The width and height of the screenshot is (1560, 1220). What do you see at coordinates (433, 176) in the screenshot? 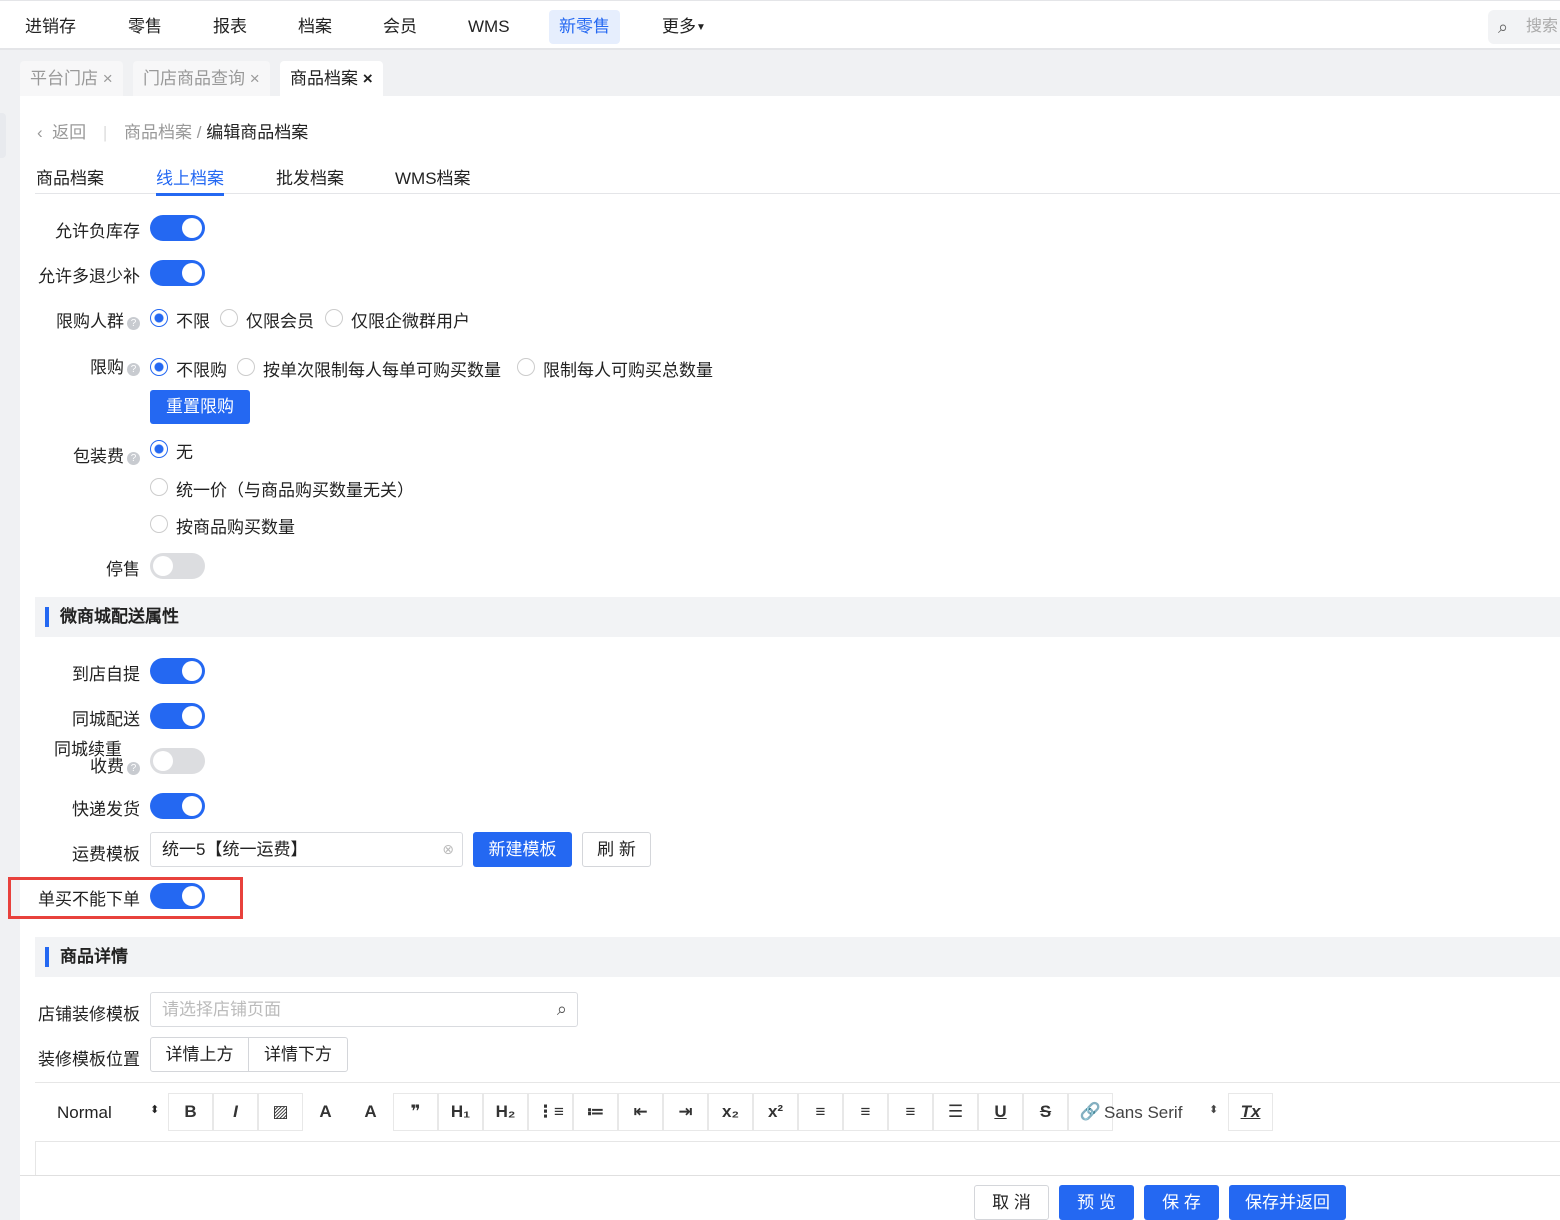
I see `subtab-wms-archive: WMS档案` at bounding box center [433, 176].